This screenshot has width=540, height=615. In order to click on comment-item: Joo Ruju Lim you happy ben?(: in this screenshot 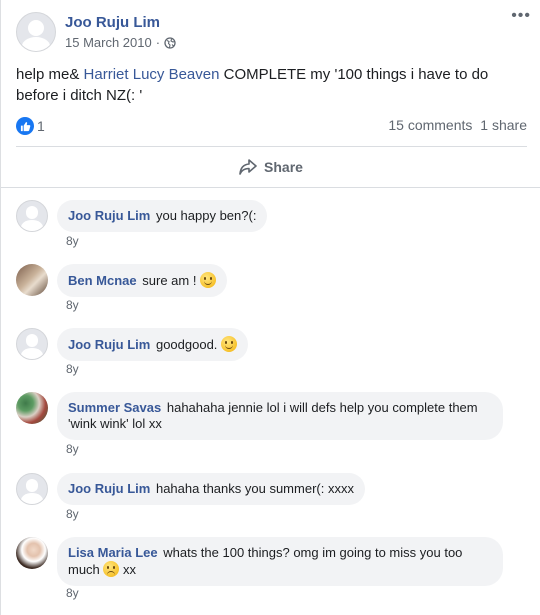, I will do `click(142, 216)`.